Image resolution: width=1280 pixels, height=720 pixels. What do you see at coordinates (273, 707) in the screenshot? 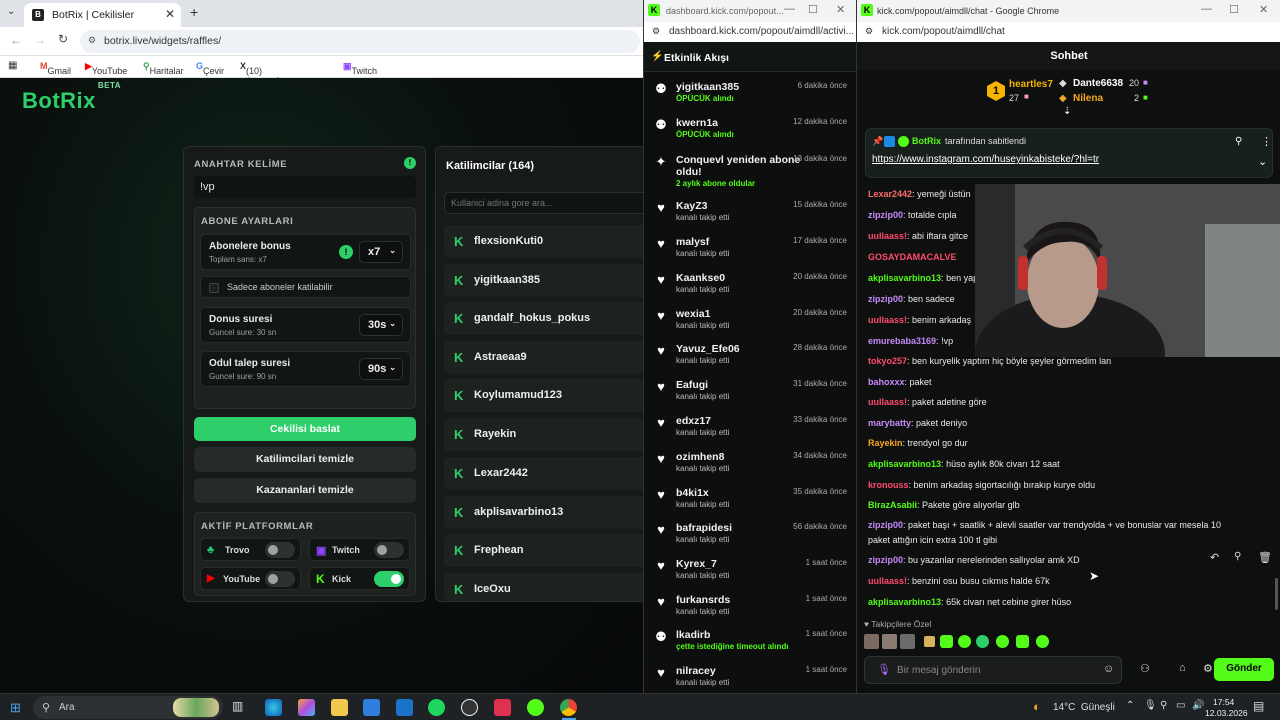
I see `edge-icon` at bounding box center [273, 707].